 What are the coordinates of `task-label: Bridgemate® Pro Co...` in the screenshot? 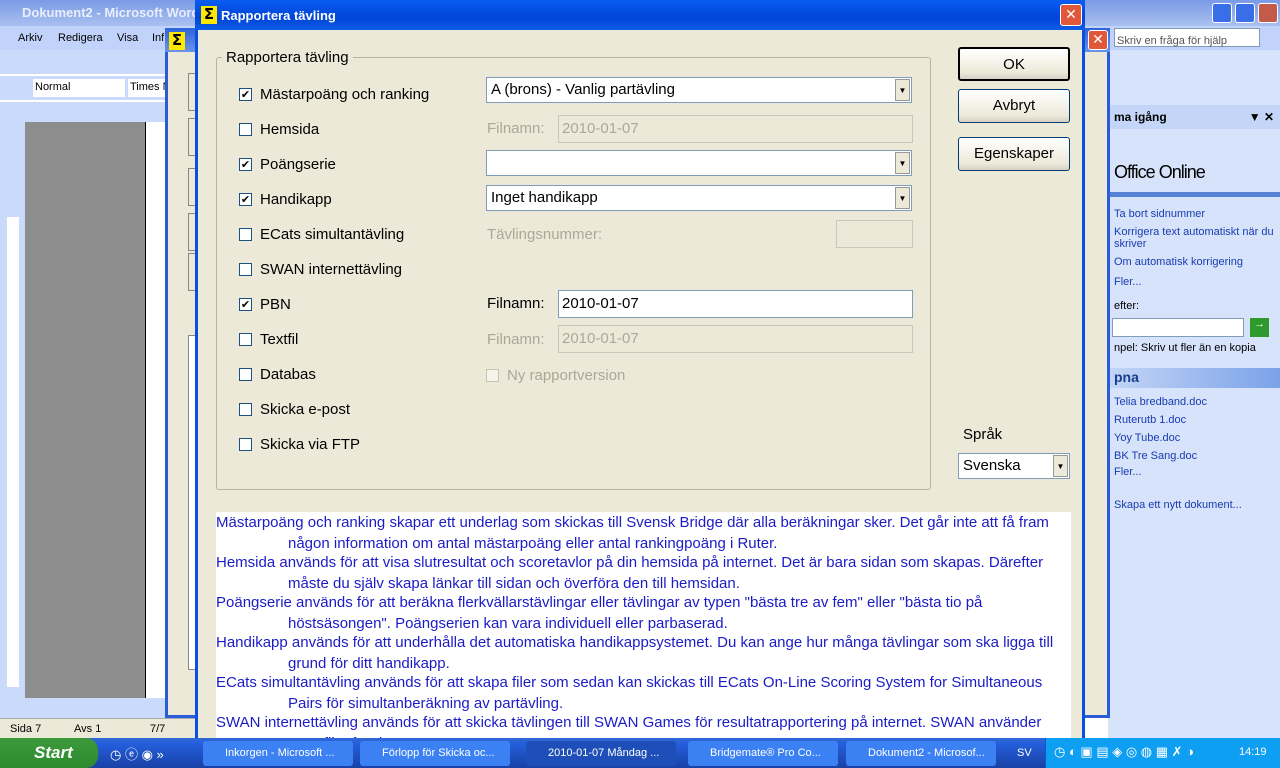 It's located at (765, 753).